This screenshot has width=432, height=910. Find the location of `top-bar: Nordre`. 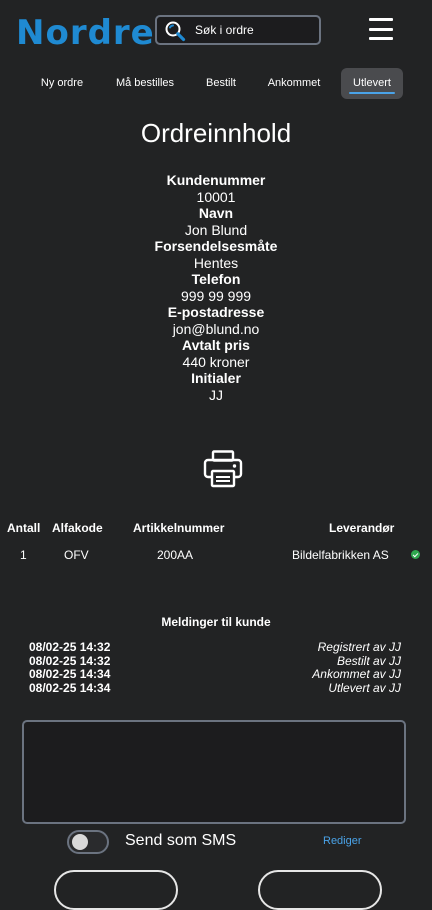

top-bar: Nordre is located at coordinates (216, 32).